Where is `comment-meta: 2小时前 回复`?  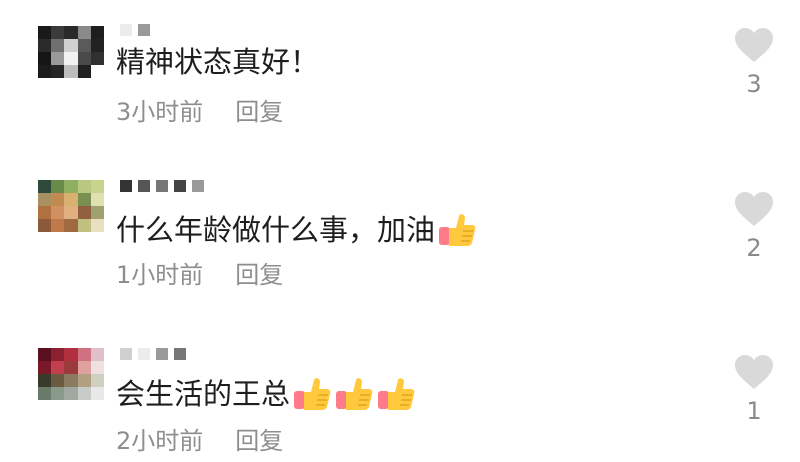 comment-meta: 2小时前 回复 is located at coordinates (199, 441).